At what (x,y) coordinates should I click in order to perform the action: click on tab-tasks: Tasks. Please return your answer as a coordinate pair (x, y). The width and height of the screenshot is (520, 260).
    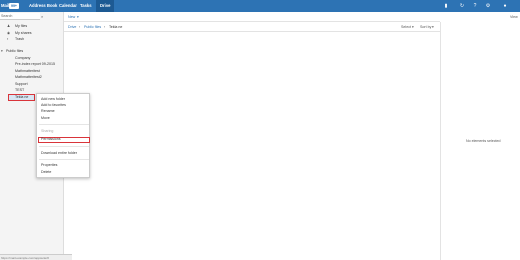
    Looking at the image, I should click on (86, 6).